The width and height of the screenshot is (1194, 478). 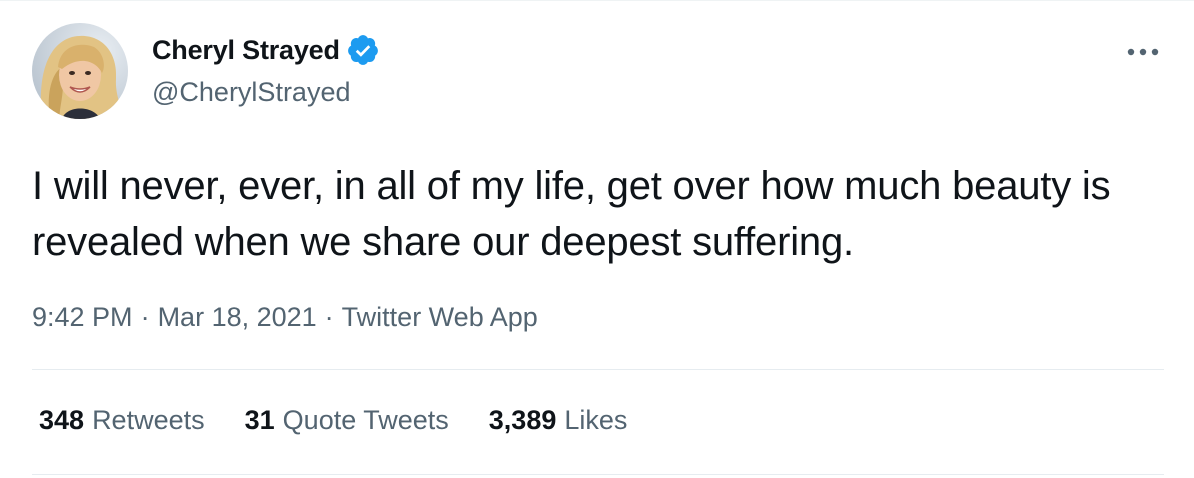 I want to click on avatar, so click(x=80, y=71).